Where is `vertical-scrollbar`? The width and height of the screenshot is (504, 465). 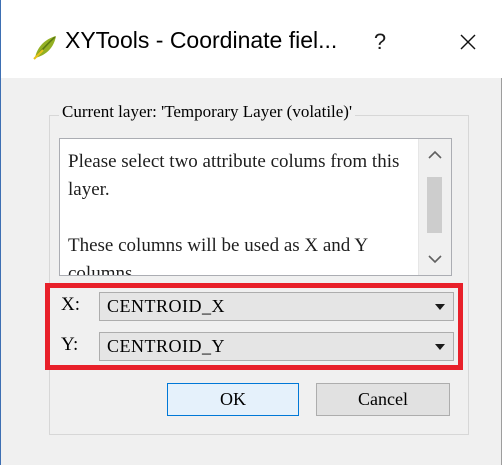
vertical-scrollbar is located at coordinates (434, 207).